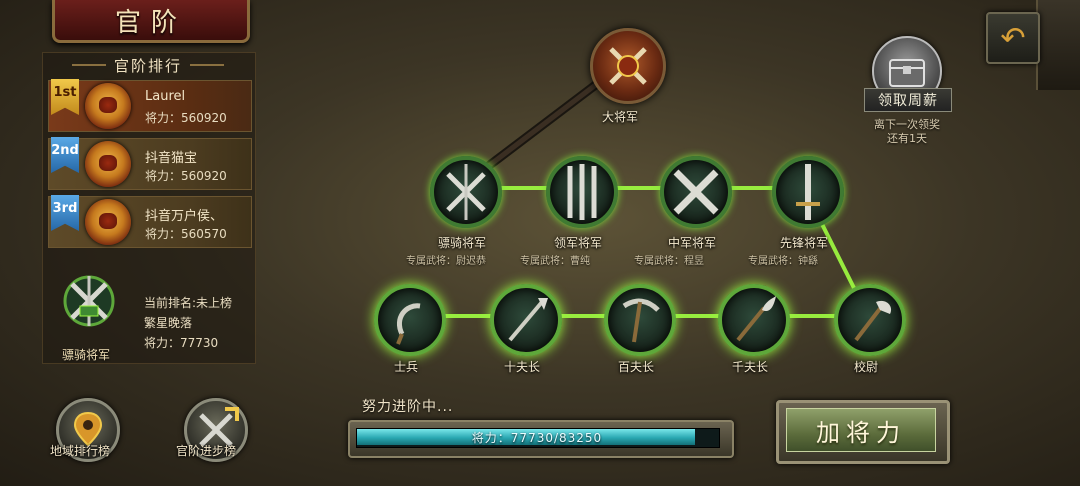  What do you see at coordinates (521, 367) in the screenshot?
I see `rank-node-bottom-2-label: 十夫长` at bounding box center [521, 367].